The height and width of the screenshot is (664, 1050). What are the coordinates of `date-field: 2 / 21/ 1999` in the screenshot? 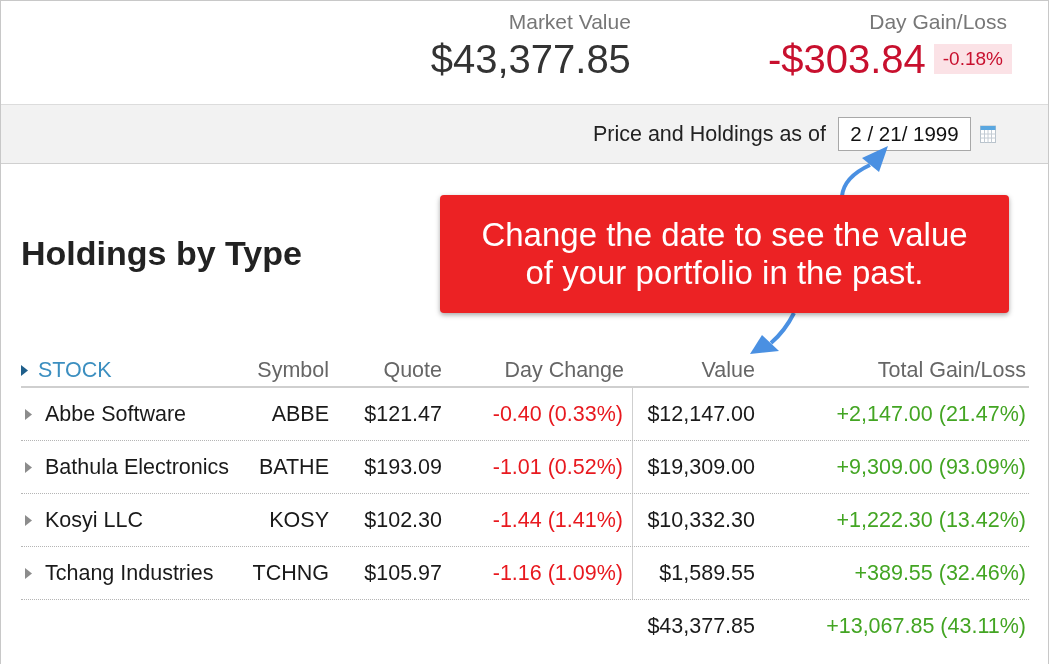 It's located at (904, 134).